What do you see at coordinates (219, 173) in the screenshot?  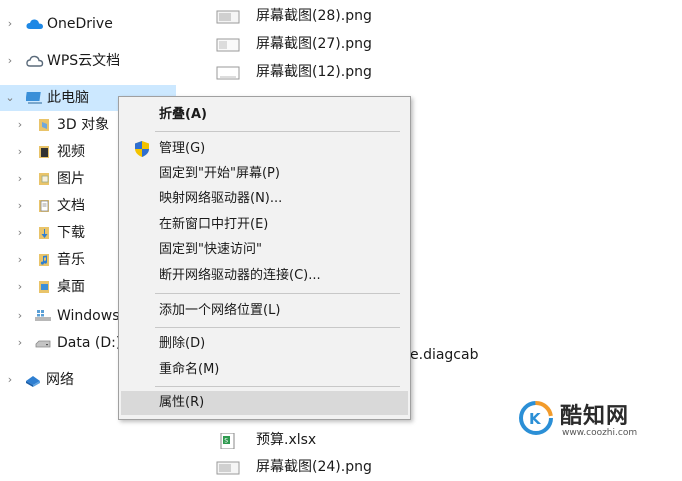 I see `menu-item-label: 固定到"开始"屏幕(P)` at bounding box center [219, 173].